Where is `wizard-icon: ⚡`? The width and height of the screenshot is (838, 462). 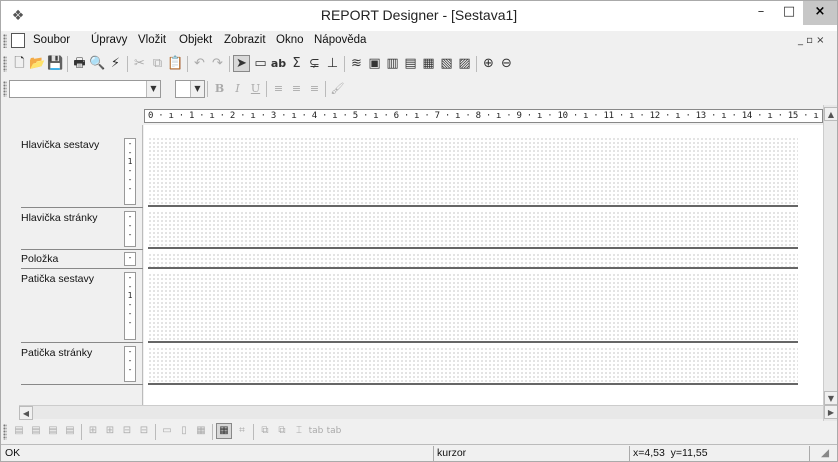 wizard-icon: ⚡ is located at coordinates (115, 63).